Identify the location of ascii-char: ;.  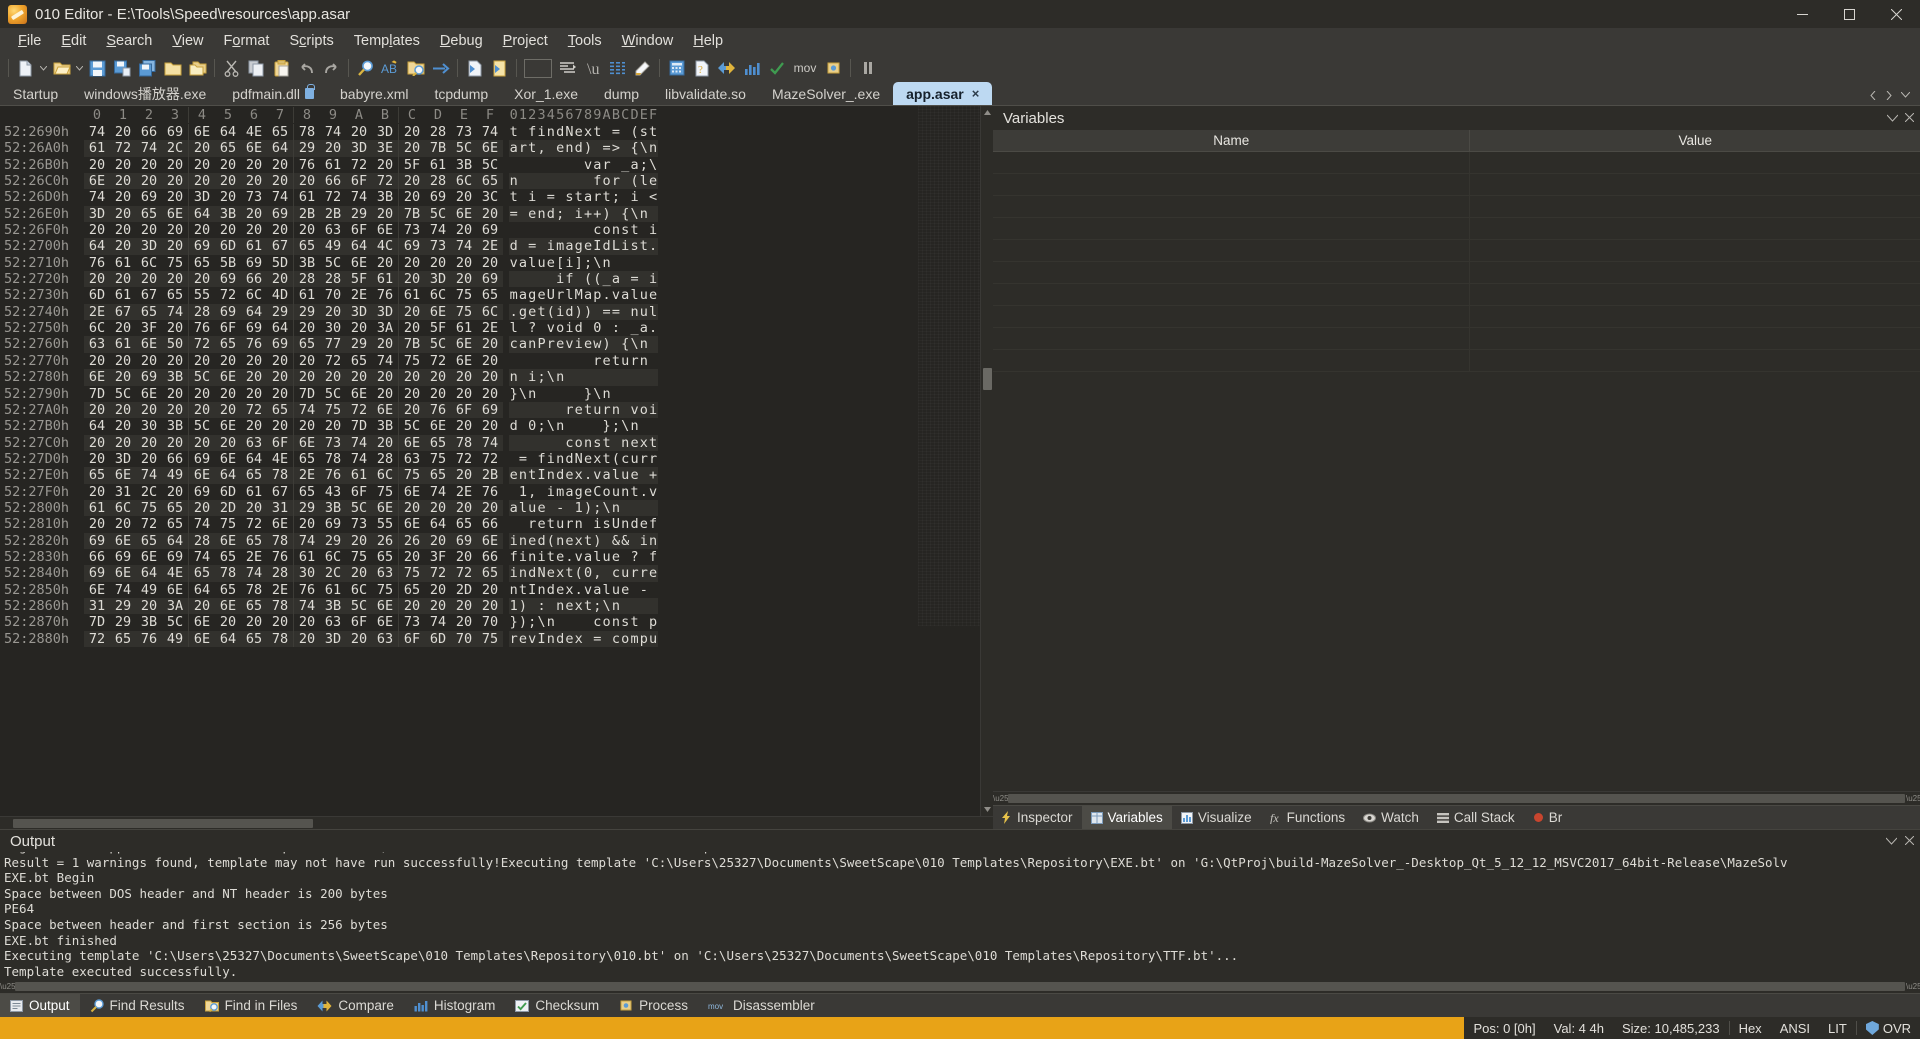
(615, 197).